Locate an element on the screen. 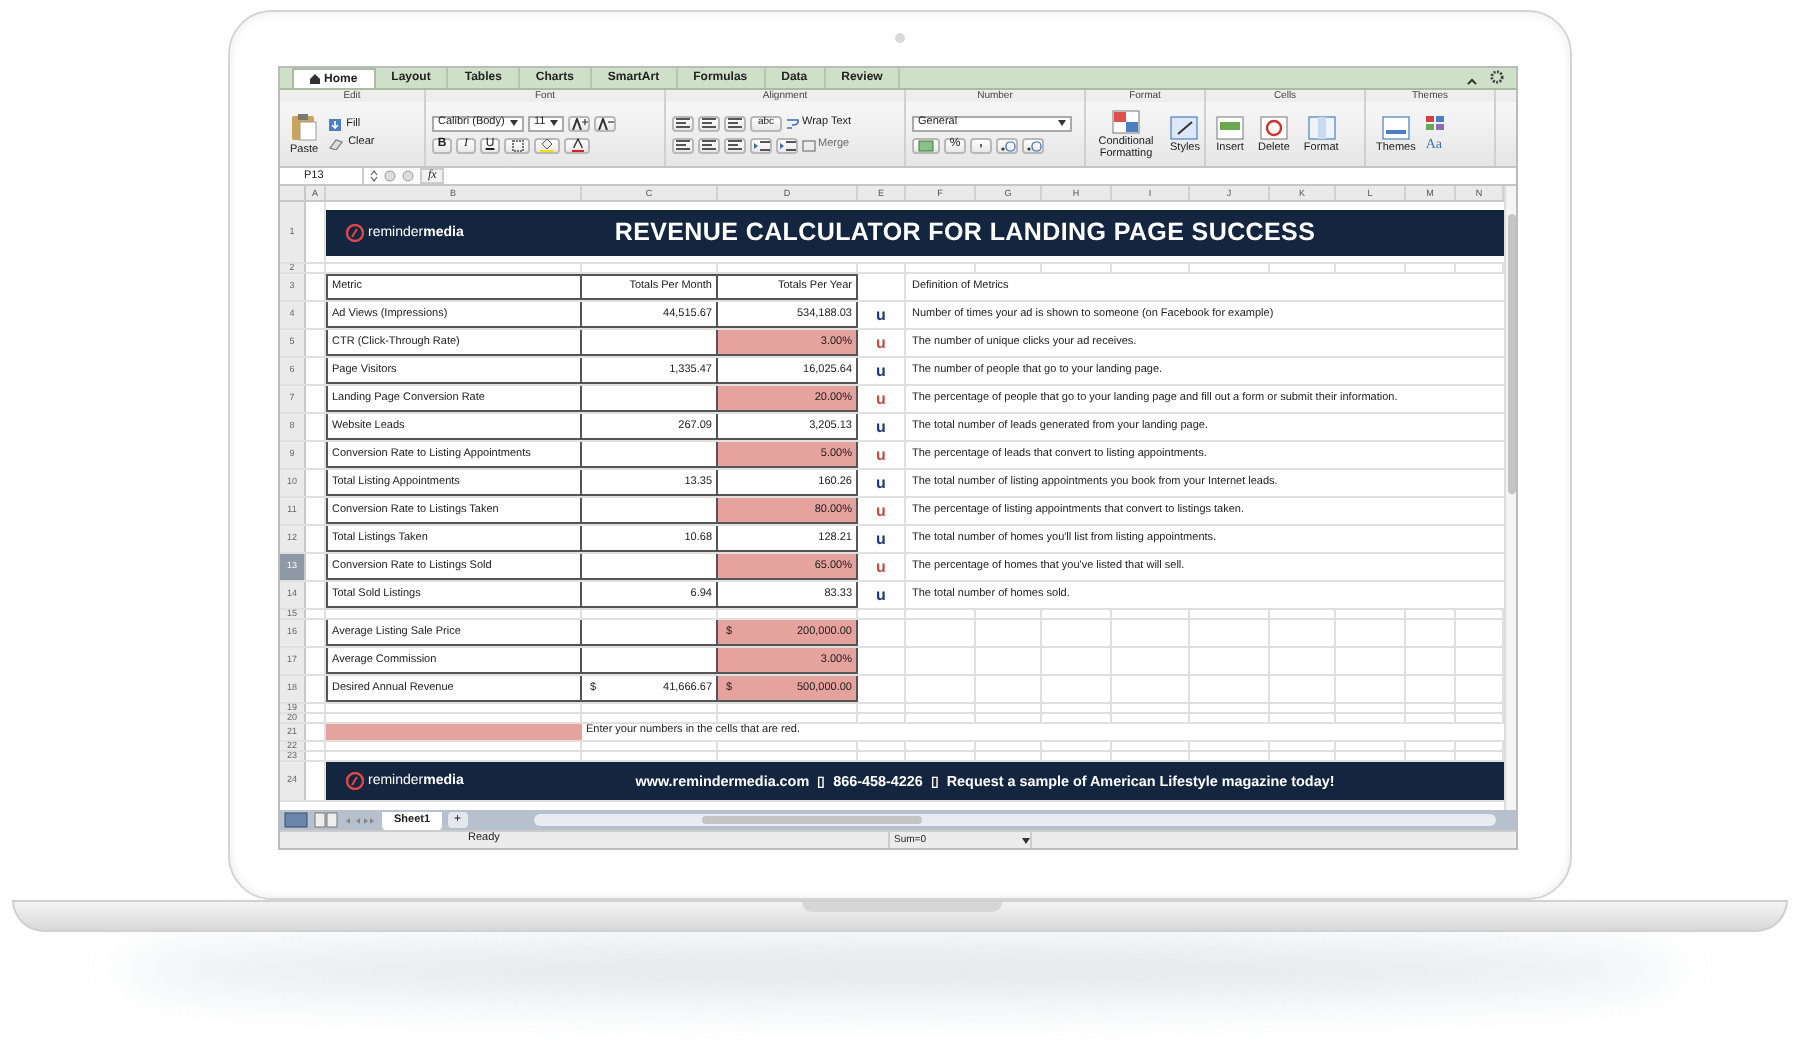 The height and width of the screenshot is (1046, 1800). paint-bucket-icon is located at coordinates (547, 145).